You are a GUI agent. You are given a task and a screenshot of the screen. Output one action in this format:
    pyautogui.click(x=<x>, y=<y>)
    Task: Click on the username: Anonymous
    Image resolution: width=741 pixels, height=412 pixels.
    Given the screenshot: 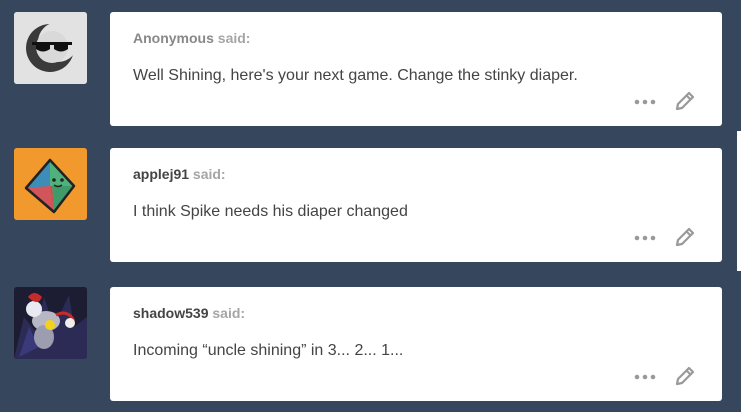 What is the action you would take?
    pyautogui.click(x=173, y=38)
    